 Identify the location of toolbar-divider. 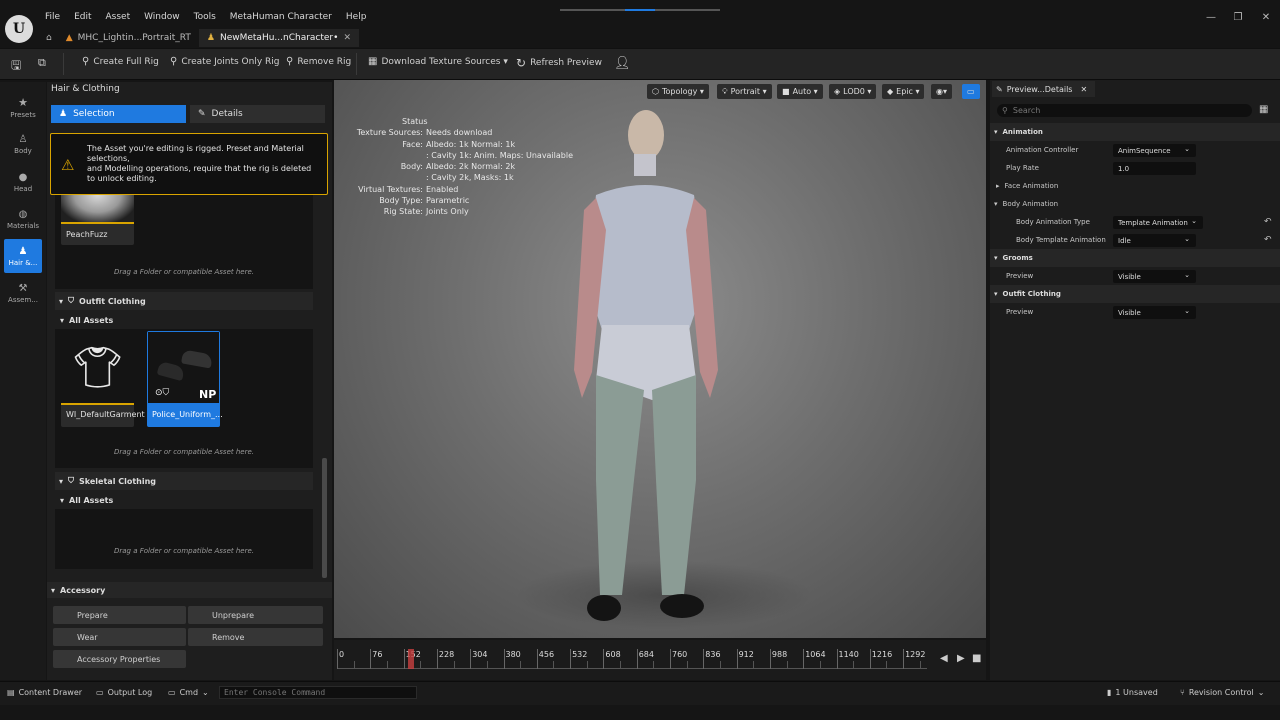
(63, 64).